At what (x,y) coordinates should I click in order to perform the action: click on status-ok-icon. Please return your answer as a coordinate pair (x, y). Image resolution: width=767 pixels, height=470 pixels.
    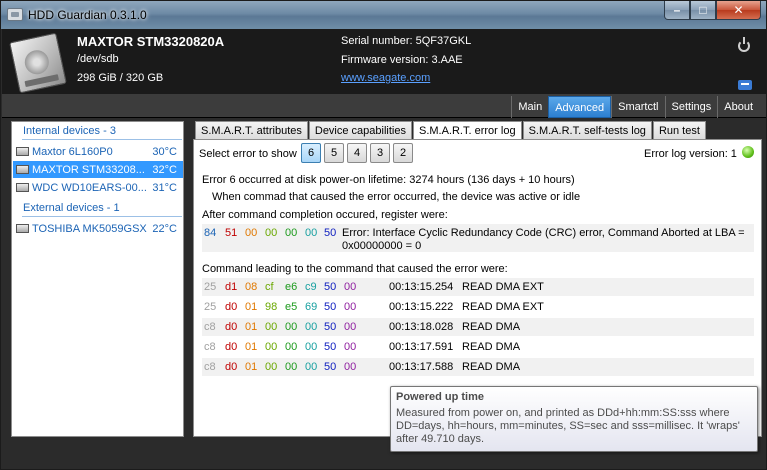
    Looking at the image, I should click on (748, 152).